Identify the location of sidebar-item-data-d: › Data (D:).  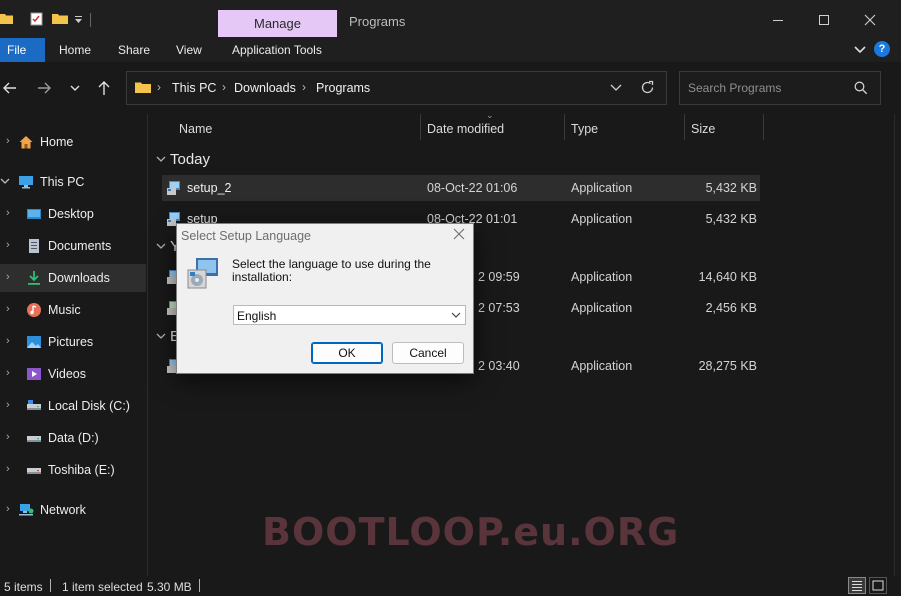
(73, 438).